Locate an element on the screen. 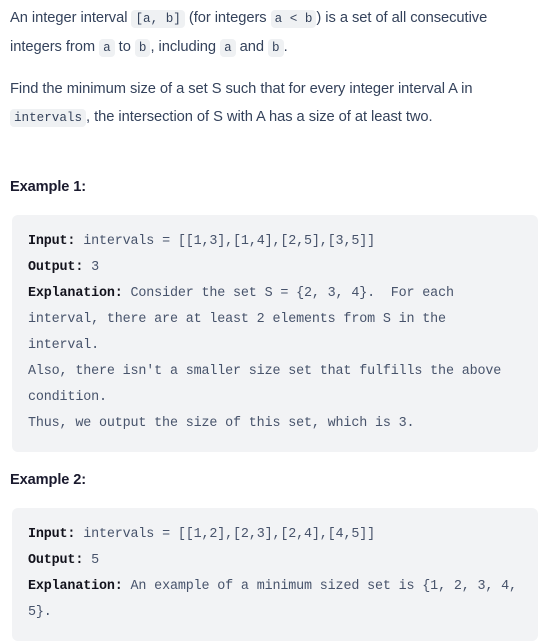 The height and width of the screenshot is (641, 552). gap-below-example-1-title is located at coordinates (276, 205).